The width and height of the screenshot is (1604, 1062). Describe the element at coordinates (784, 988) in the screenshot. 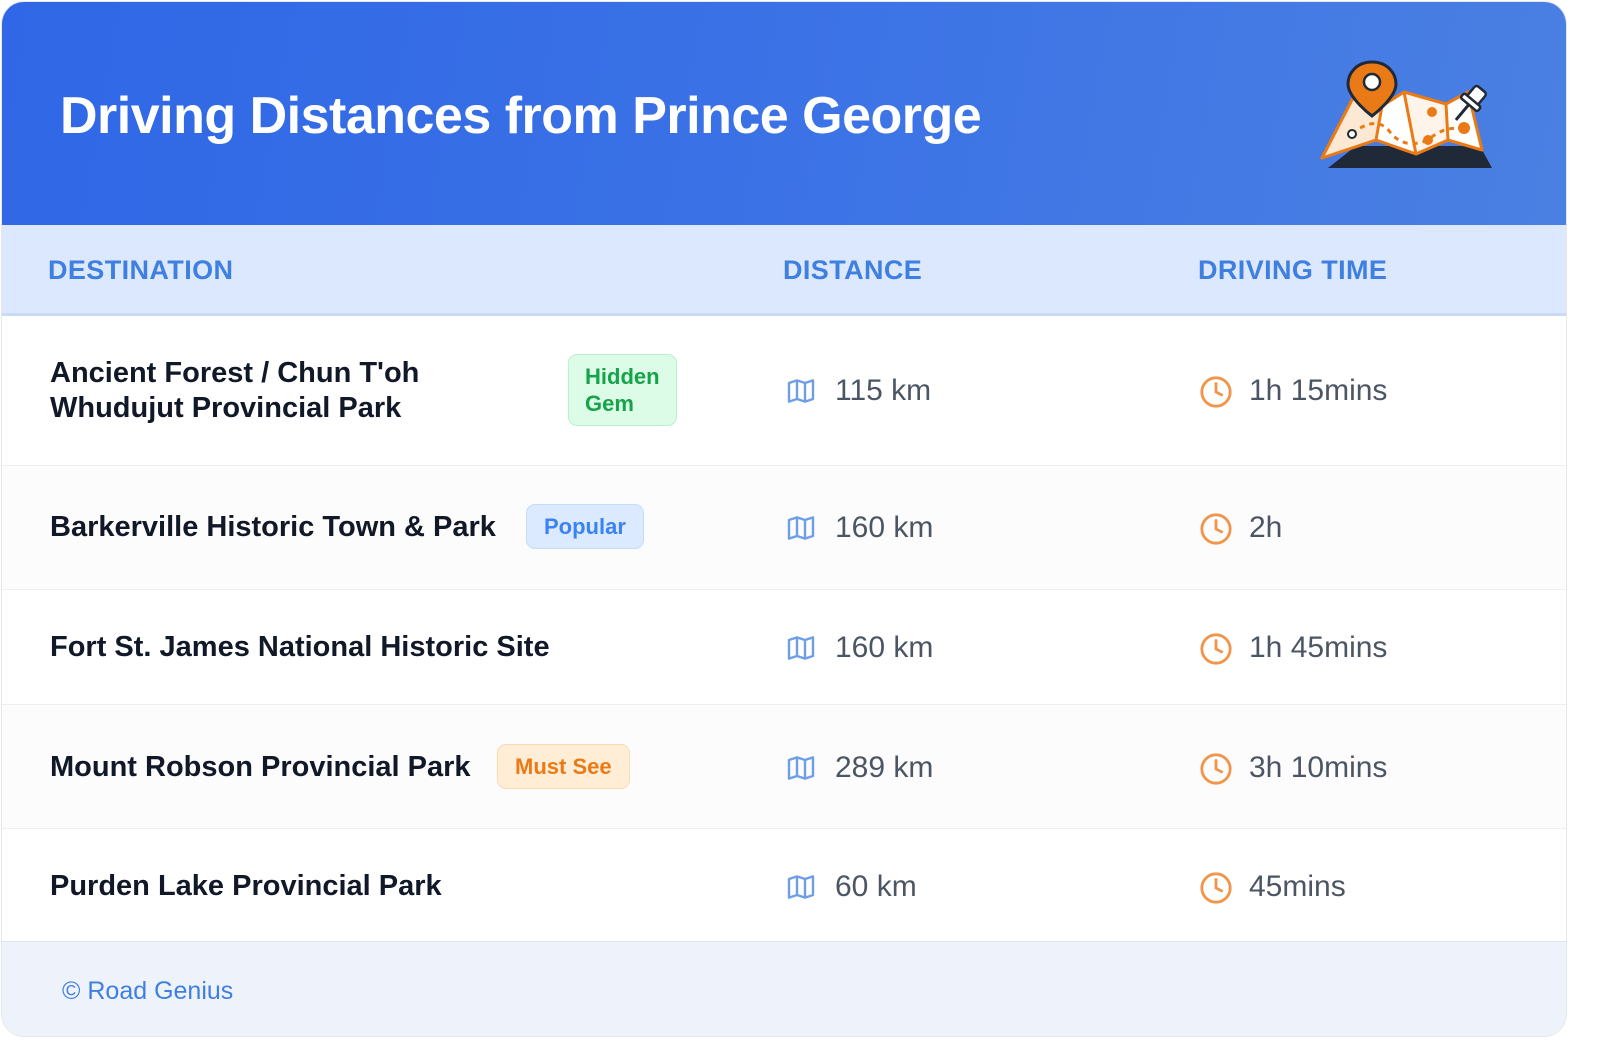

I see `footer: © Road Genius` at that location.